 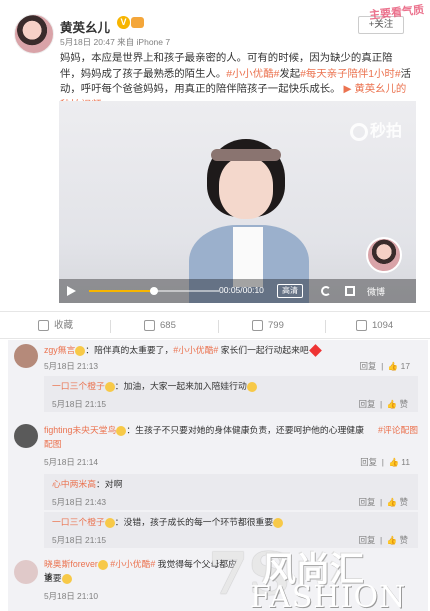 I want to click on user-name: 黄英幺儿, so click(x=85, y=26).